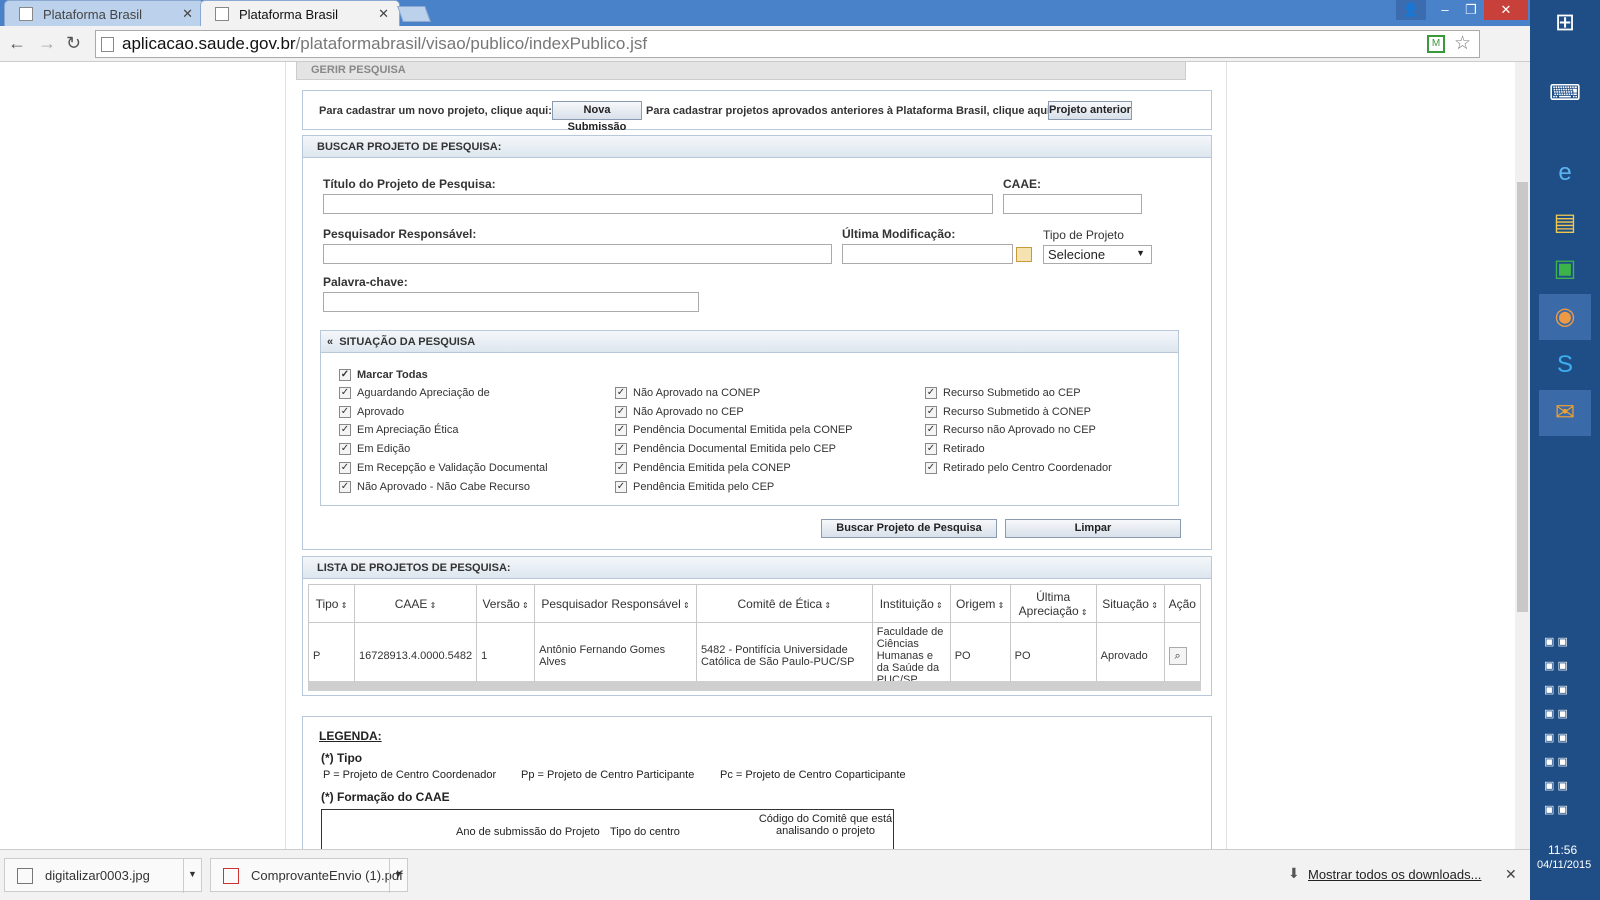 The height and width of the screenshot is (900, 1600). What do you see at coordinates (1565, 269) in the screenshot?
I see `store-icon: ▣` at bounding box center [1565, 269].